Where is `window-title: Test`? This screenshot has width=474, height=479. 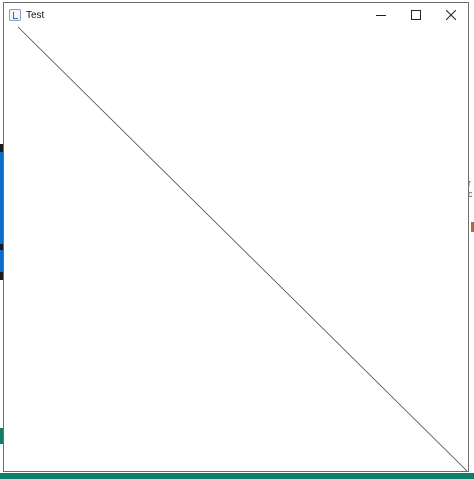 window-title: Test is located at coordinates (35, 15).